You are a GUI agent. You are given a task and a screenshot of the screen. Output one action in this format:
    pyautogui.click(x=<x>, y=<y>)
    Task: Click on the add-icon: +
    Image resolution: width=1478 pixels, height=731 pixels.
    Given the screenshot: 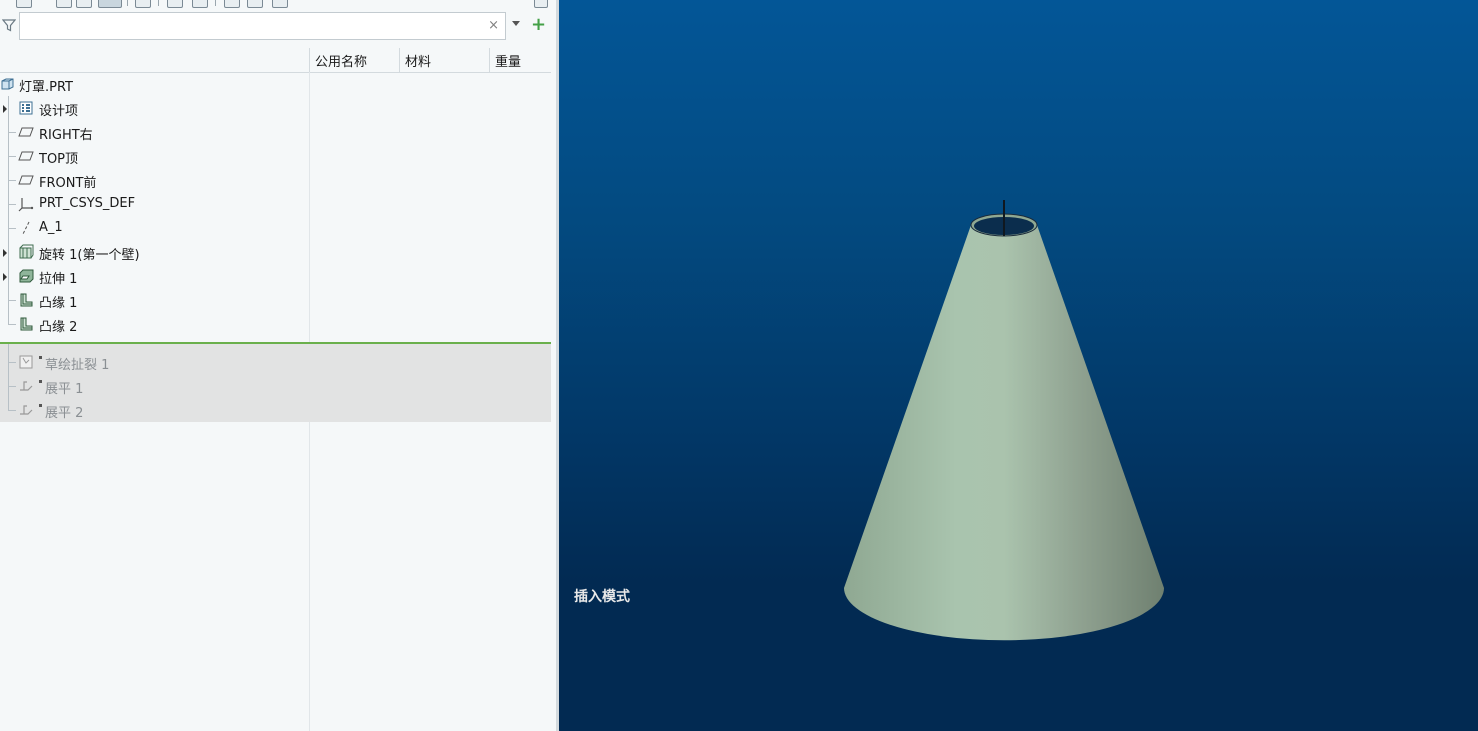 What is the action you would take?
    pyautogui.click(x=538, y=25)
    